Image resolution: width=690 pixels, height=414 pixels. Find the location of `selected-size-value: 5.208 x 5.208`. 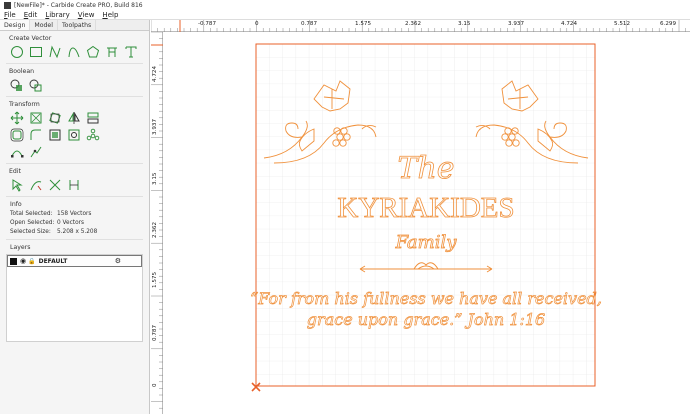

selected-size-value: 5.208 x 5.208 is located at coordinates (77, 232).